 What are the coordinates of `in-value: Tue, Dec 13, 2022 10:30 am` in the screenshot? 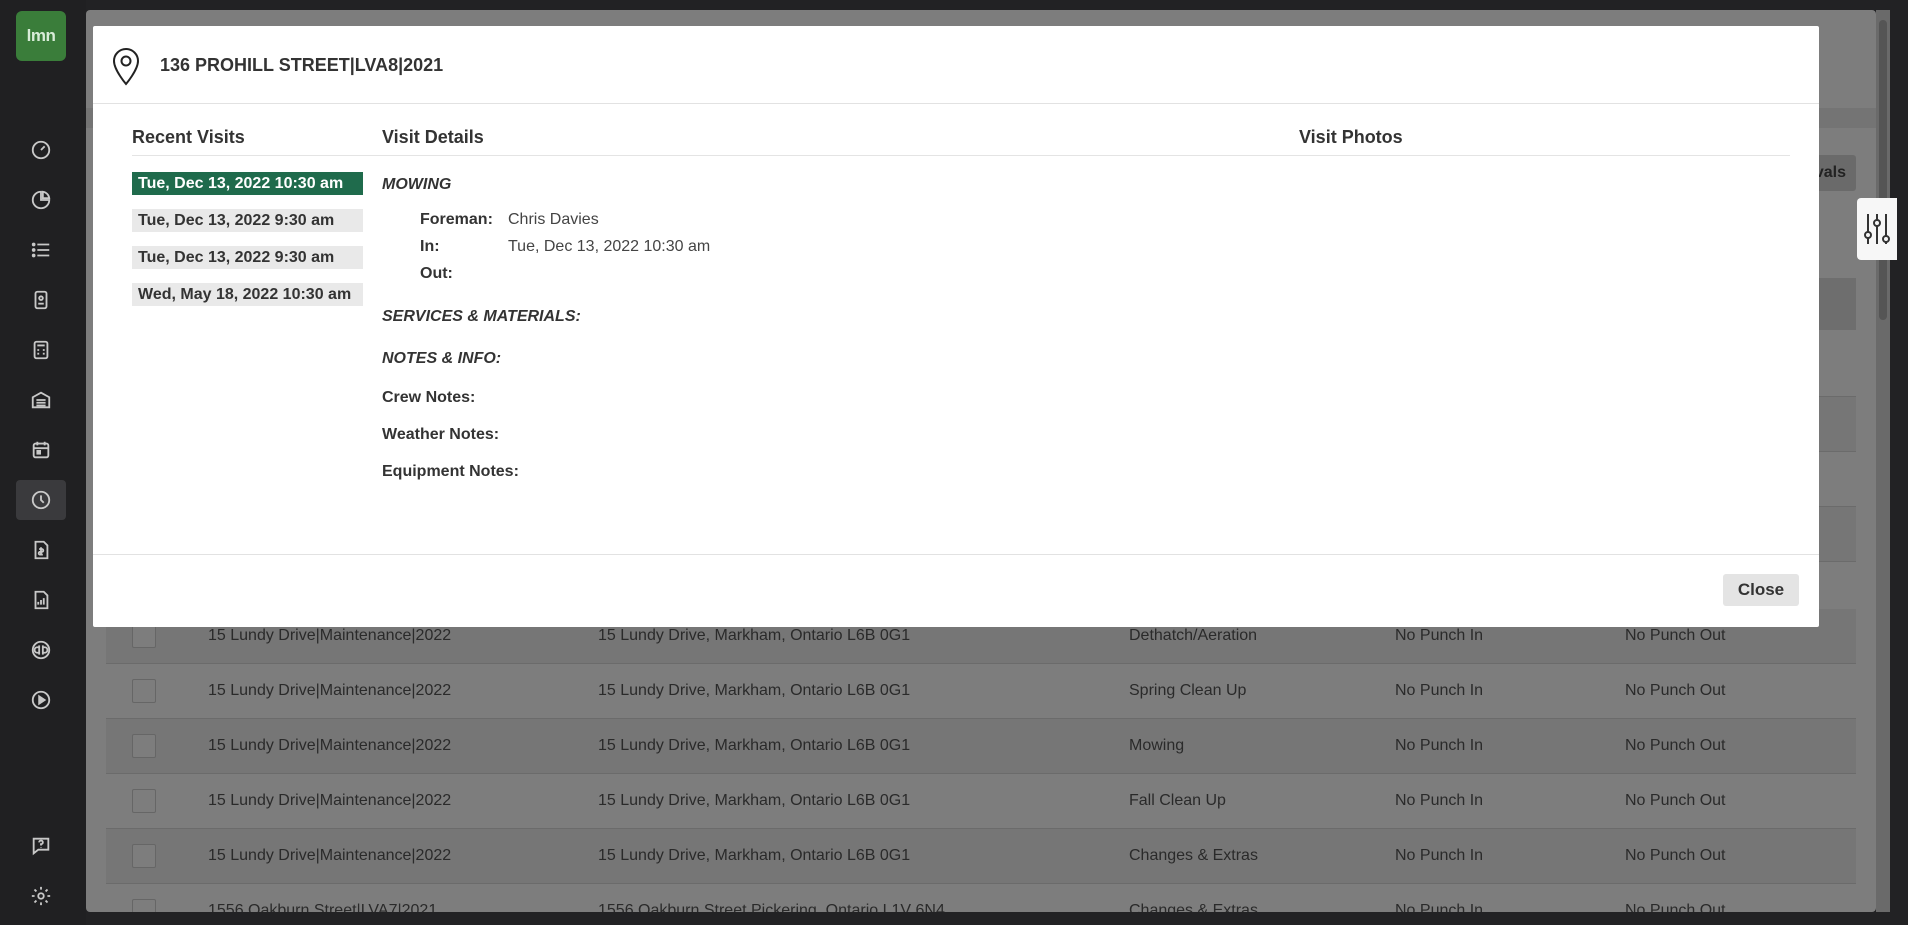 It's located at (609, 246).